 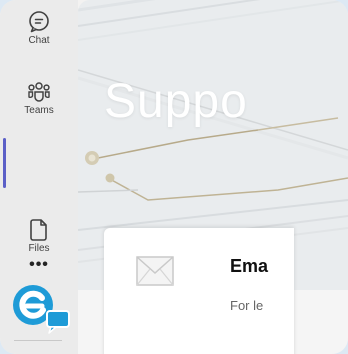 I want to click on more-icon: •••, so click(x=39, y=264).